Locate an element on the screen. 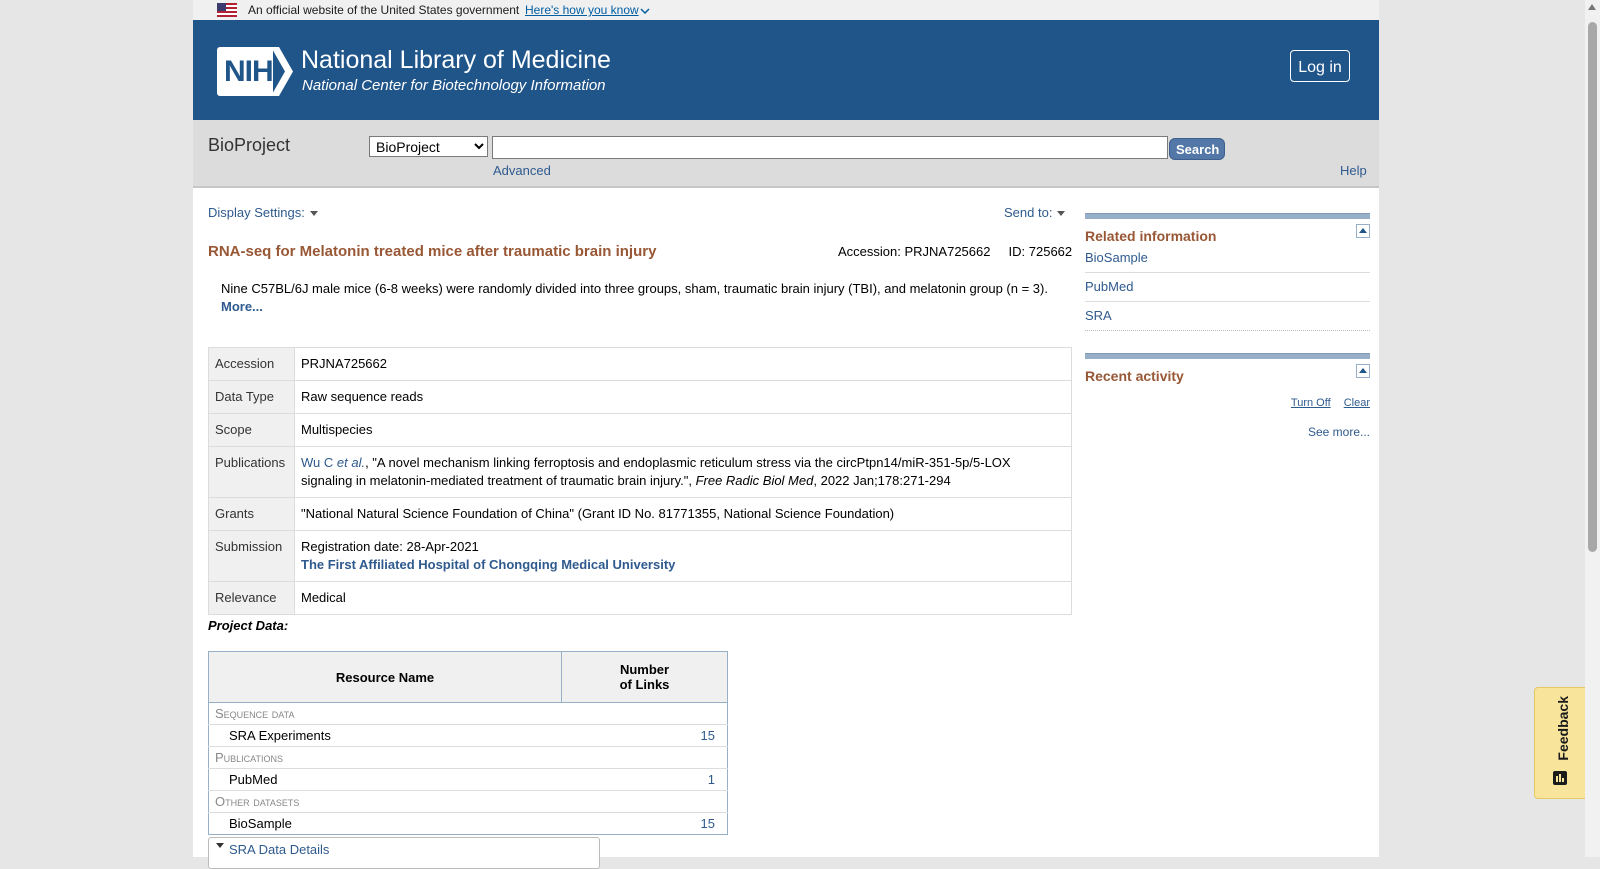  table-row: Sequence data is located at coordinates (468, 713).